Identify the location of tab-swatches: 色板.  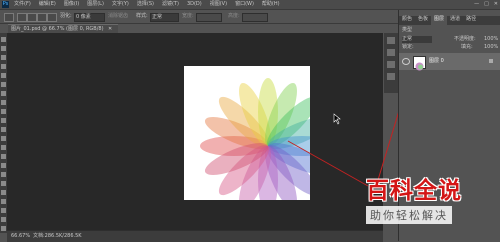
(423, 20).